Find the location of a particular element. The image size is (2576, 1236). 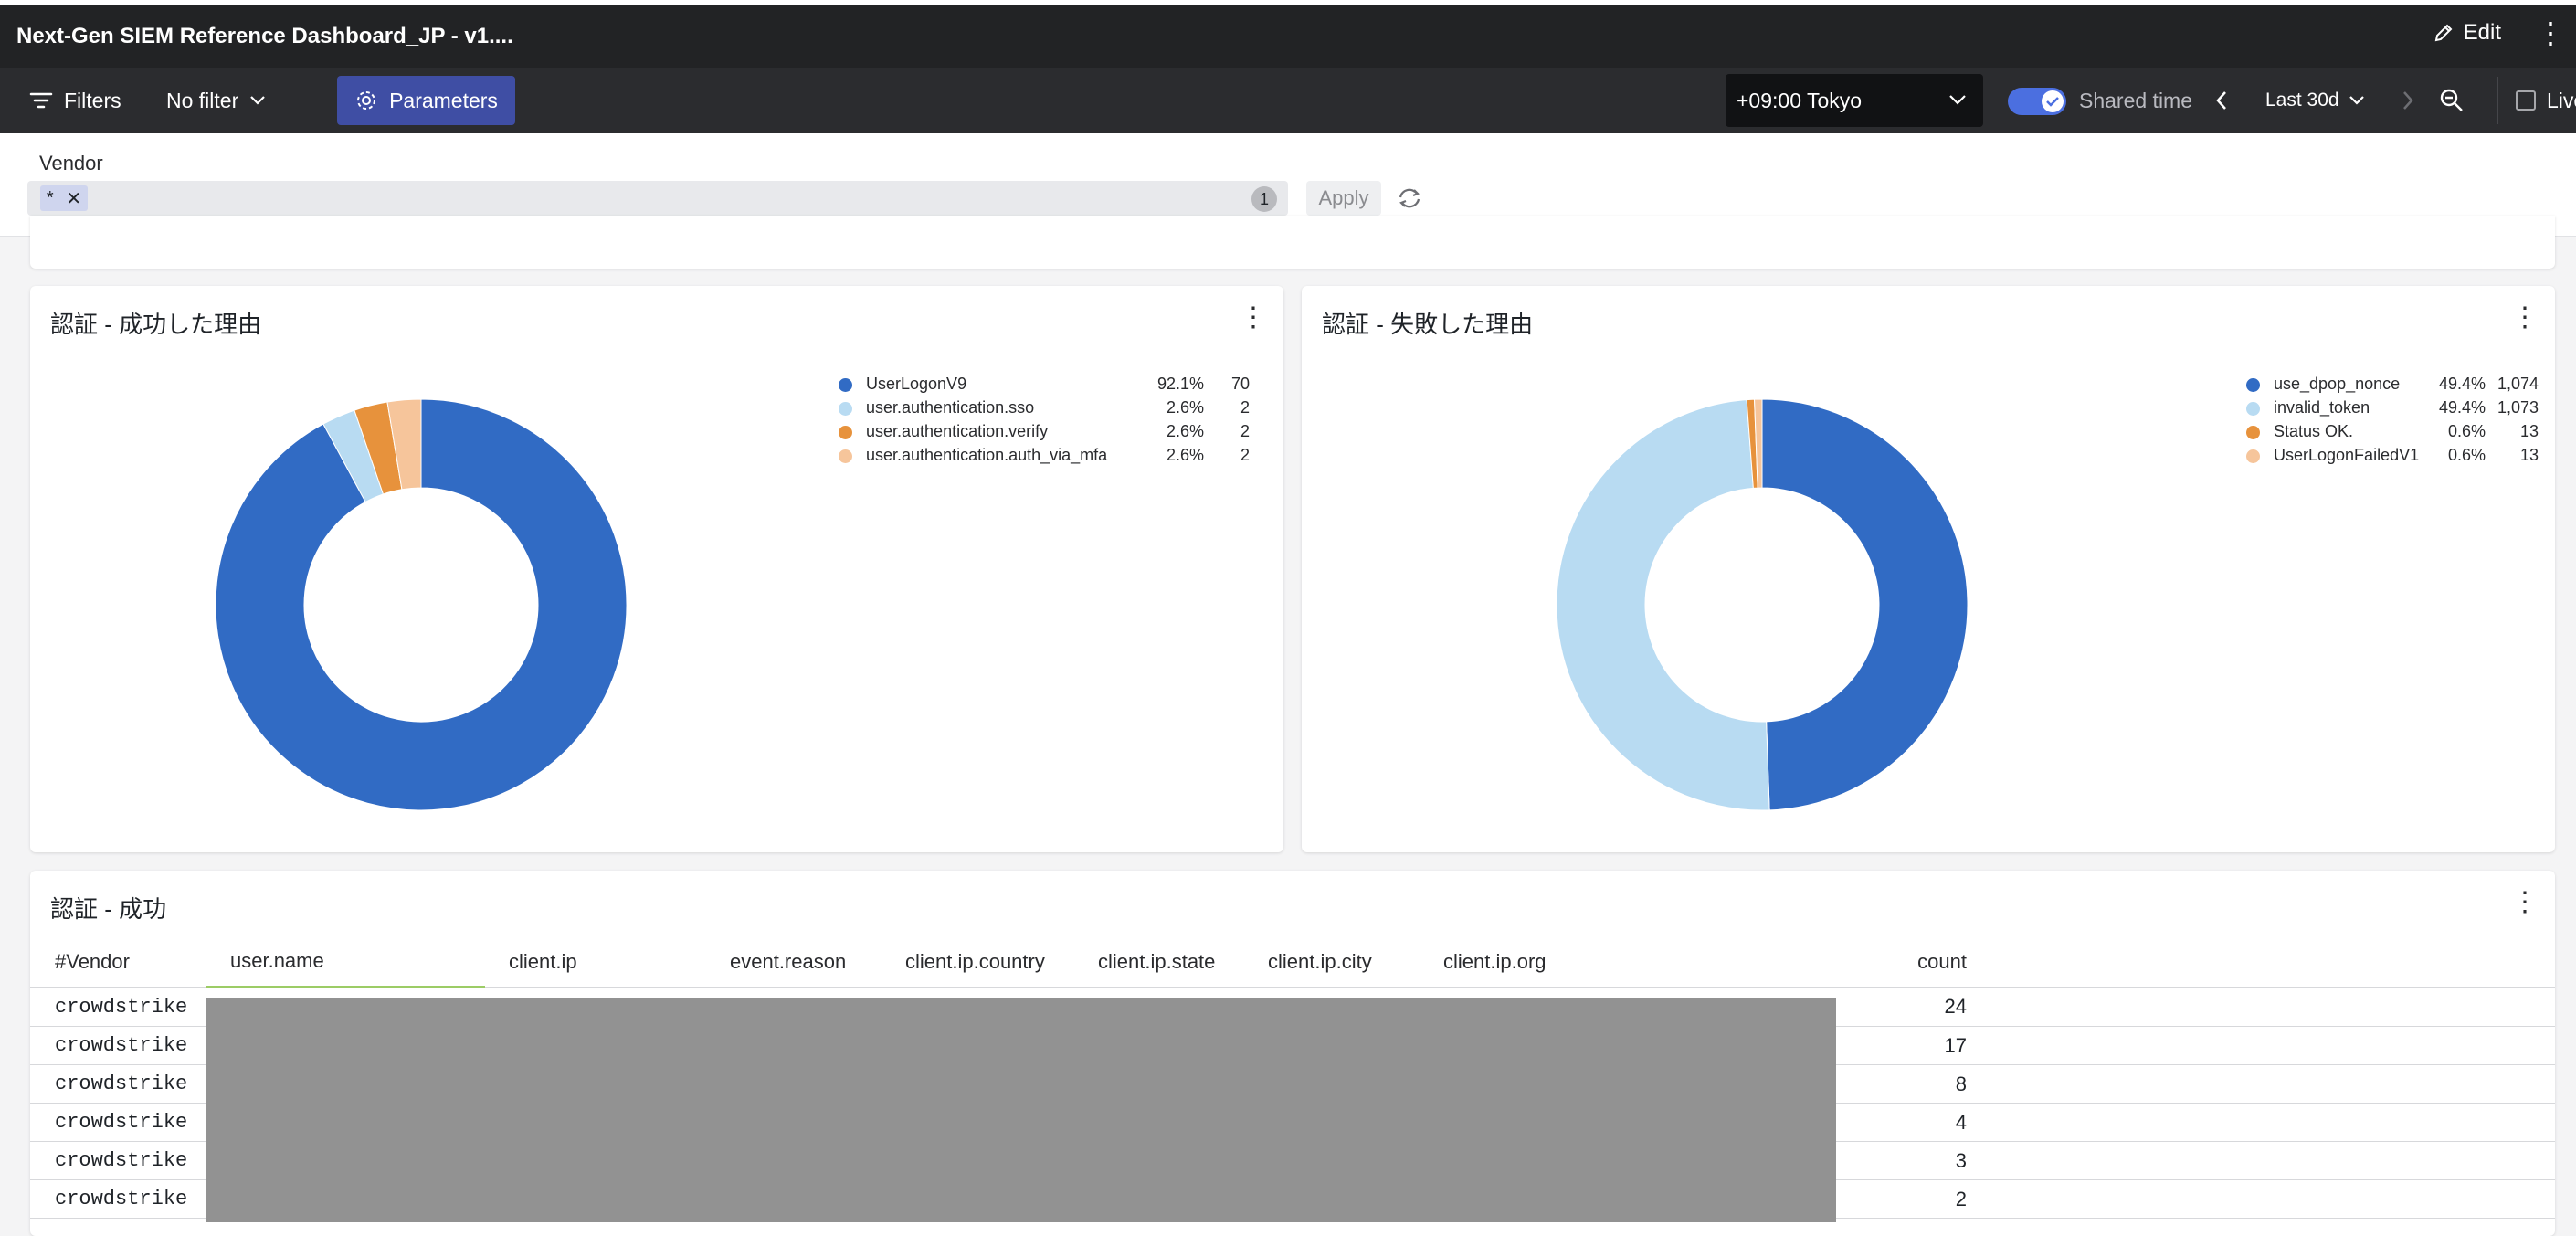

vendor-input: * ✕ 1 is located at coordinates (657, 198).